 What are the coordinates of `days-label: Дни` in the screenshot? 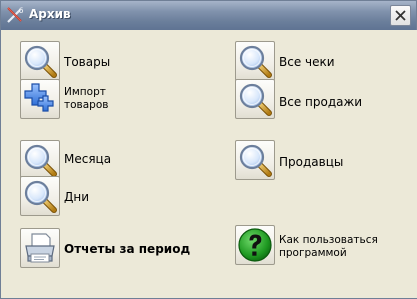 It's located at (76, 197).